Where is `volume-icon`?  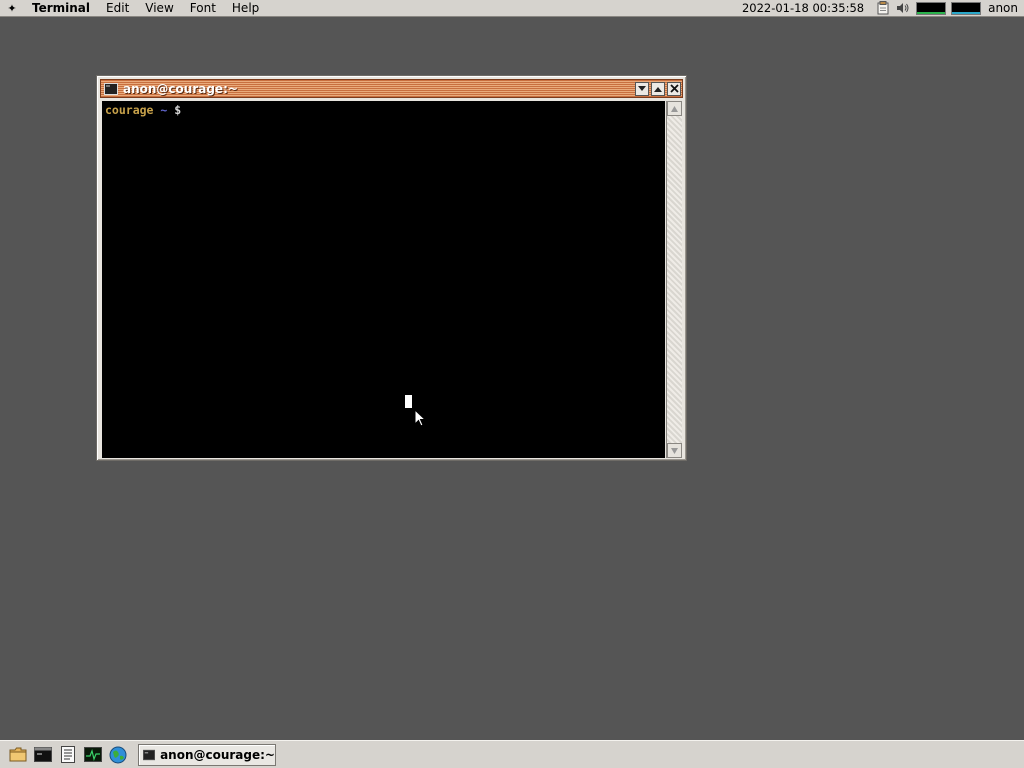 volume-icon is located at coordinates (903, 8).